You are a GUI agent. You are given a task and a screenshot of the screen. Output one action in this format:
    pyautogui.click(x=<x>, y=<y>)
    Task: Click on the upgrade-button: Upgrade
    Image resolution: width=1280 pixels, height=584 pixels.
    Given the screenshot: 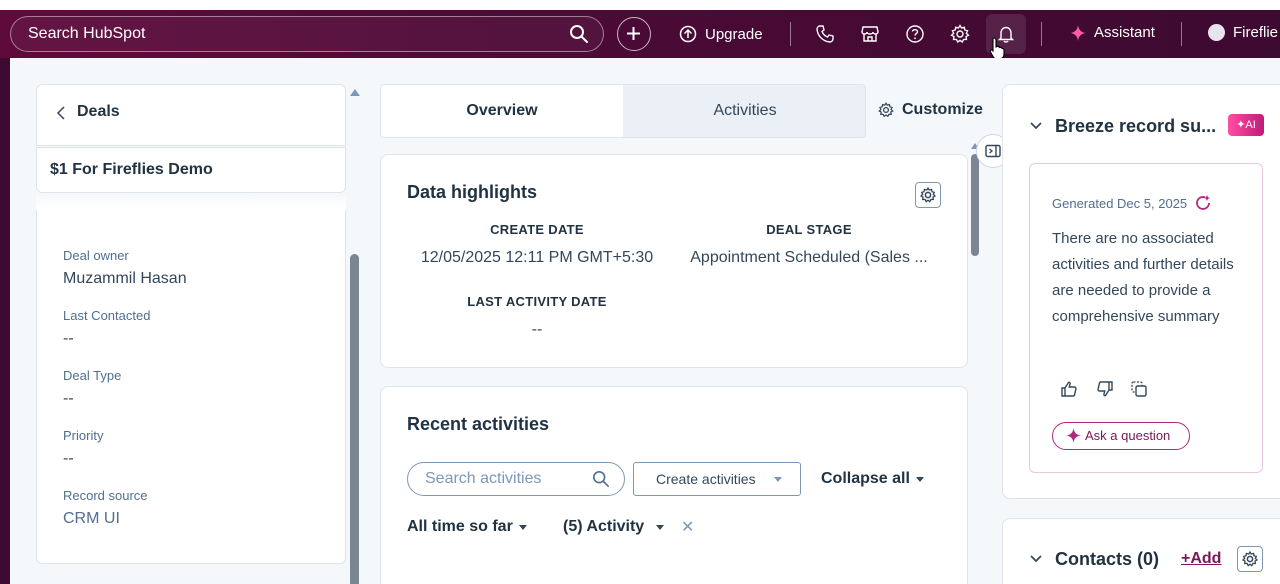 What is the action you would take?
    pyautogui.click(x=721, y=34)
    